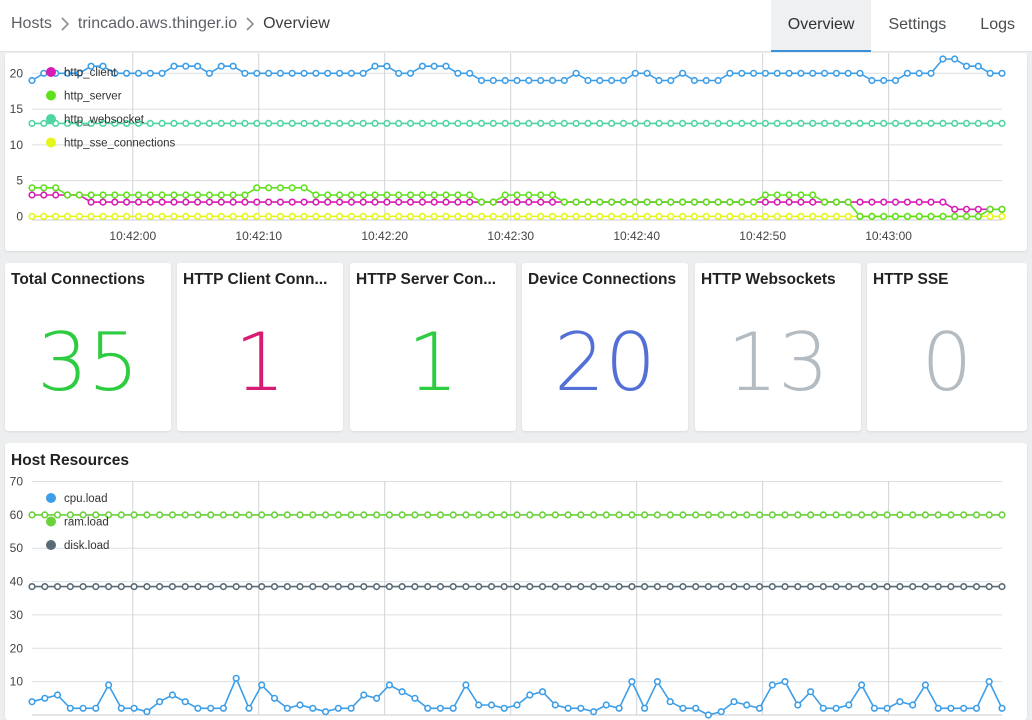 The height and width of the screenshot is (720, 1032). Describe the element at coordinates (119, 144) in the screenshot. I see `legend-label: http_sse_connections` at that location.